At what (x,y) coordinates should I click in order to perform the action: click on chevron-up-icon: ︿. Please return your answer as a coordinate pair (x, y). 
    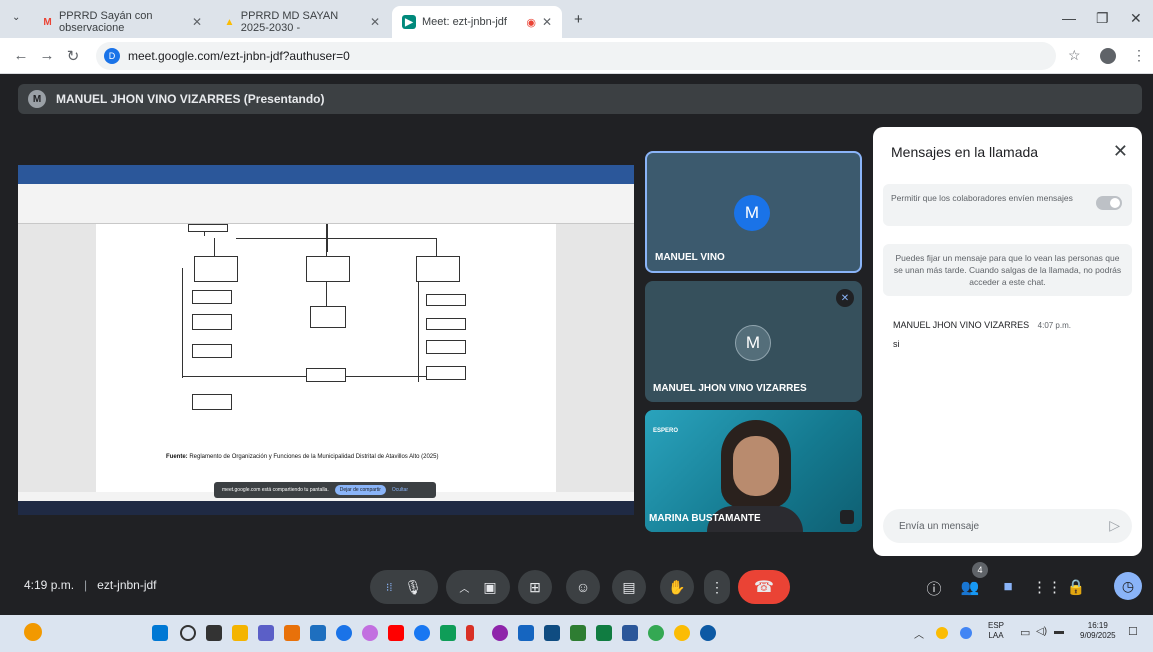
    Looking at the image, I should click on (464, 587).